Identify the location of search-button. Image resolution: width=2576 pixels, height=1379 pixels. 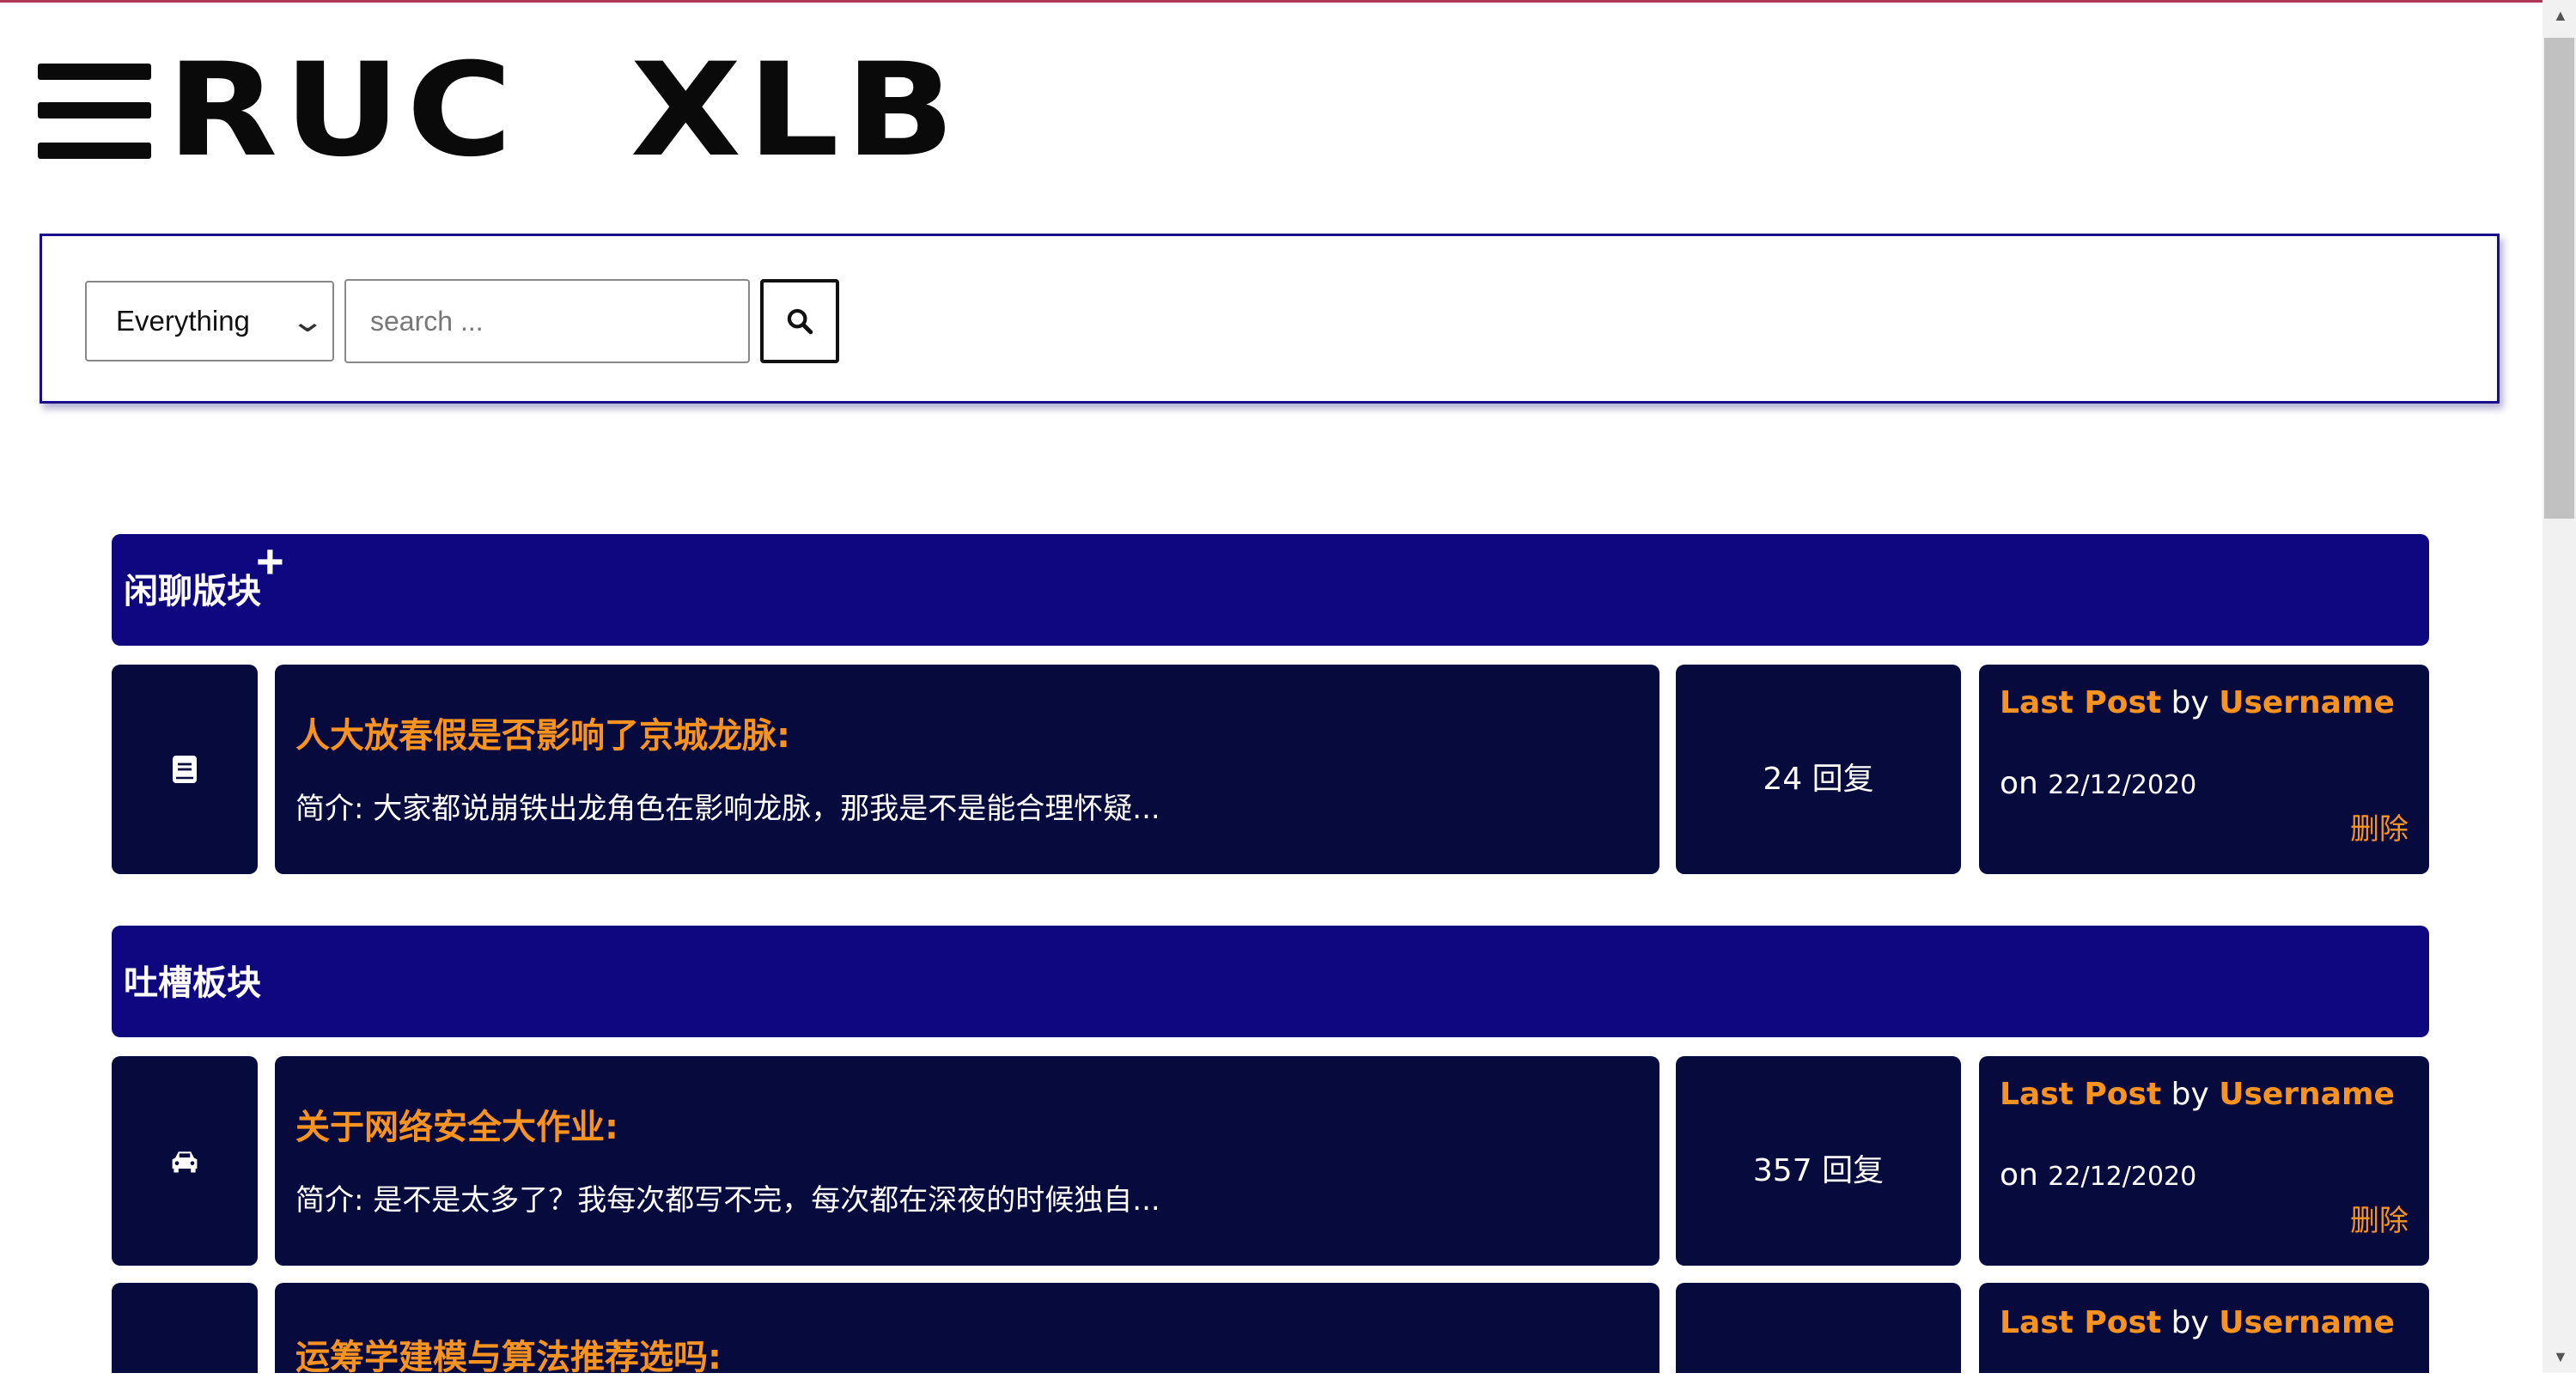
(799, 321).